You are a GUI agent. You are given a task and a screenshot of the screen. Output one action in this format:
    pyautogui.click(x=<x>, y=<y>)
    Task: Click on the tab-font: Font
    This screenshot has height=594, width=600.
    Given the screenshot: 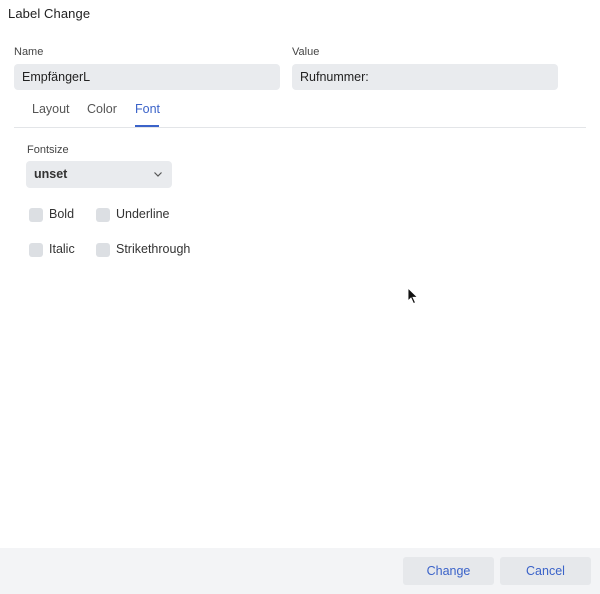 What is the action you would take?
    pyautogui.click(x=147, y=109)
    